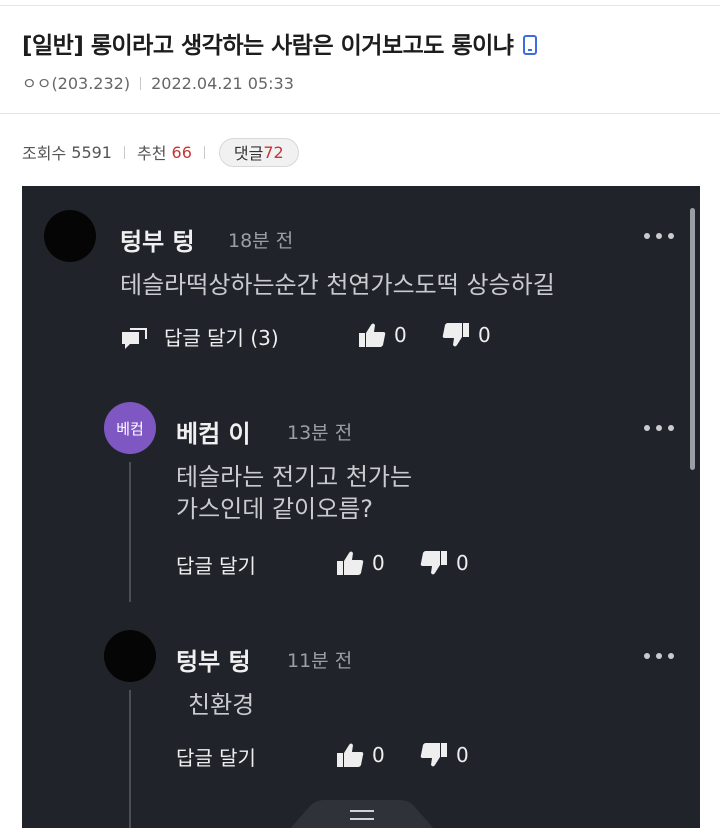 This screenshot has height=828, width=720. Describe the element at coordinates (44, 153) in the screenshot. I see `views-label: 조회수` at that location.